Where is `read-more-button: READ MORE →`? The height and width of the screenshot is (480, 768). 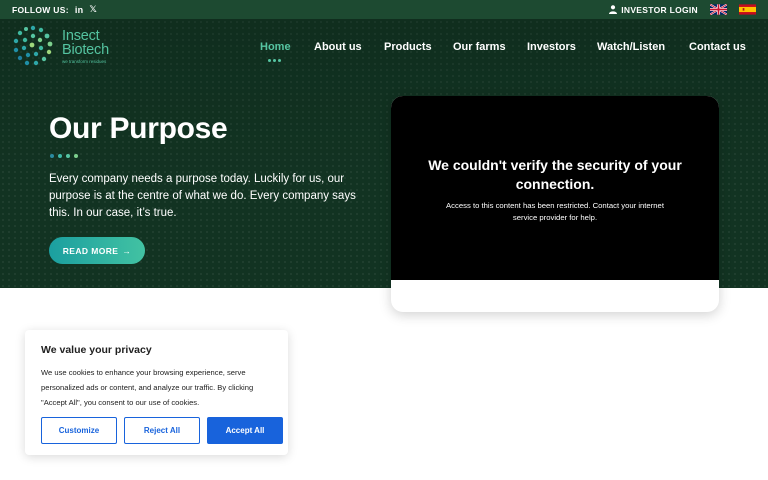 read-more-button: READ MORE → is located at coordinates (97, 250).